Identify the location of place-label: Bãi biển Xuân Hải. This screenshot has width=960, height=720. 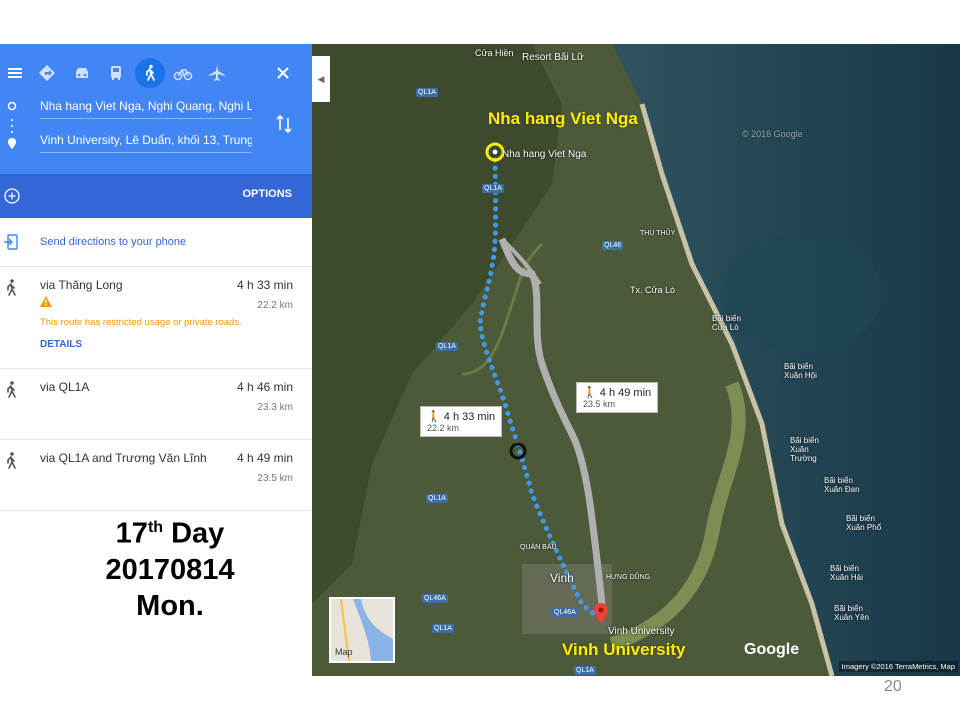
(846, 573).